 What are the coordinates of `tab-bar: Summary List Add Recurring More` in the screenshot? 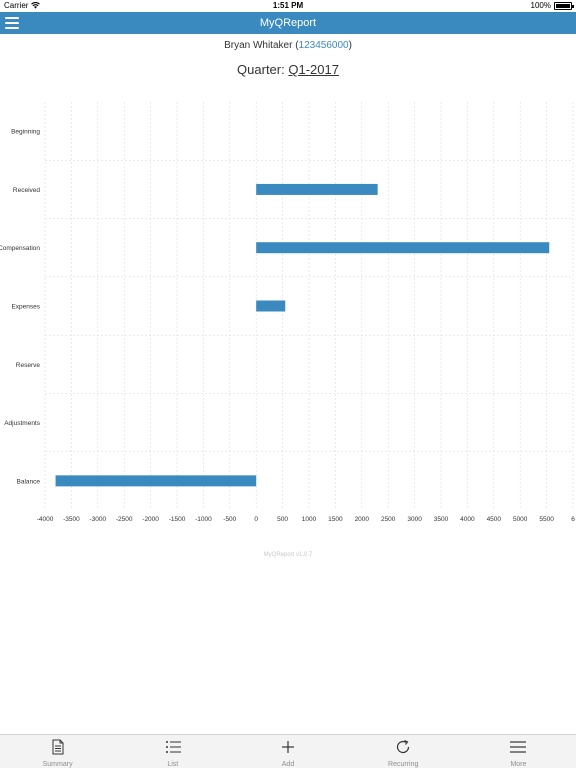 It's located at (288, 751).